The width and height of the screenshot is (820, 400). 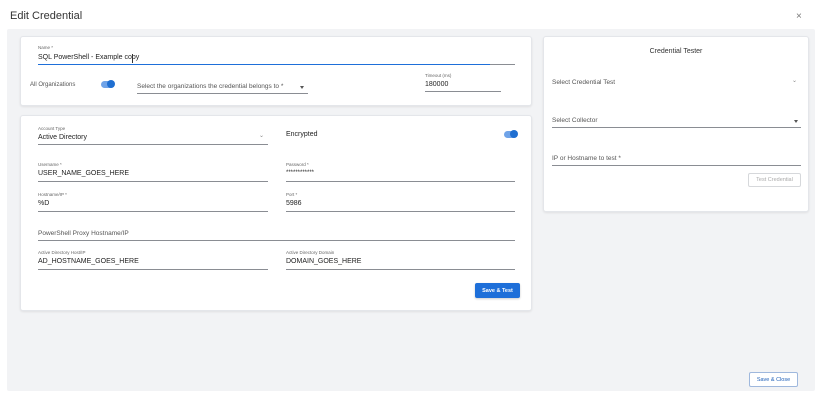 What do you see at coordinates (586, 158) in the screenshot?
I see `ip-hostname-input: IP or Hostname to test *` at bounding box center [586, 158].